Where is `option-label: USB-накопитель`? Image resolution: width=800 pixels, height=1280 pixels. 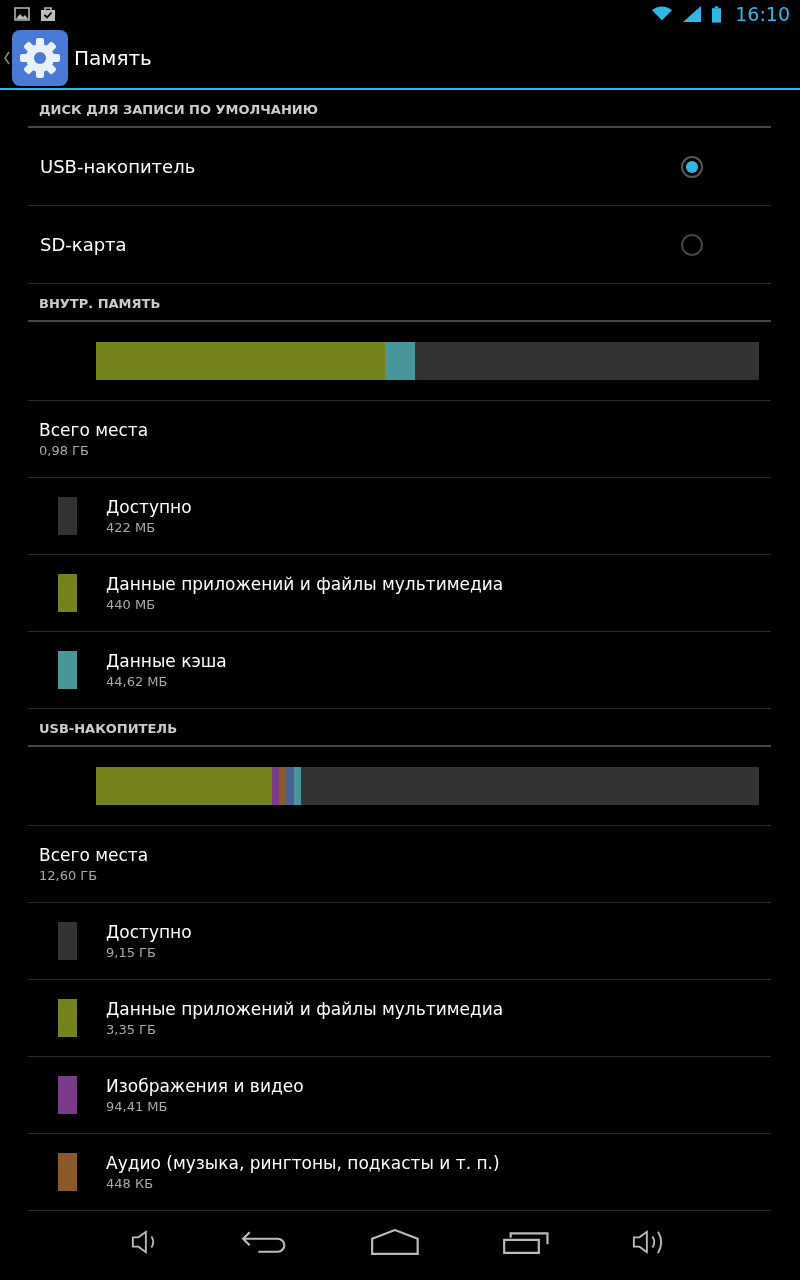
option-label: USB-накопитель is located at coordinates (118, 167).